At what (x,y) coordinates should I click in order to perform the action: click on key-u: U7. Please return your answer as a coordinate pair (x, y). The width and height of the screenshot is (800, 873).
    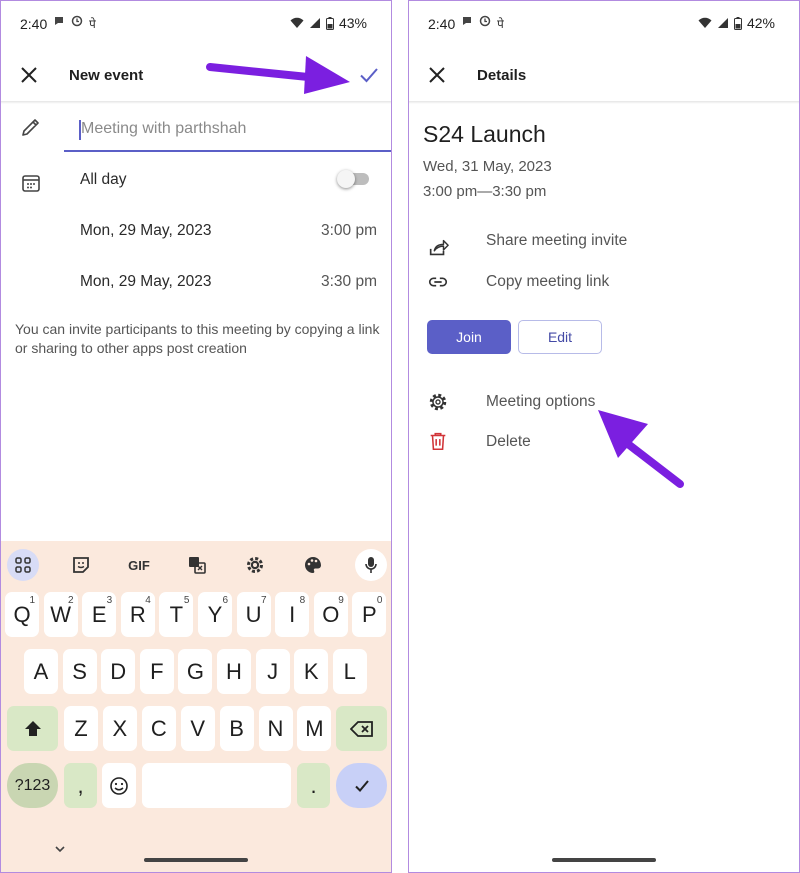
    Looking at the image, I should click on (253, 614).